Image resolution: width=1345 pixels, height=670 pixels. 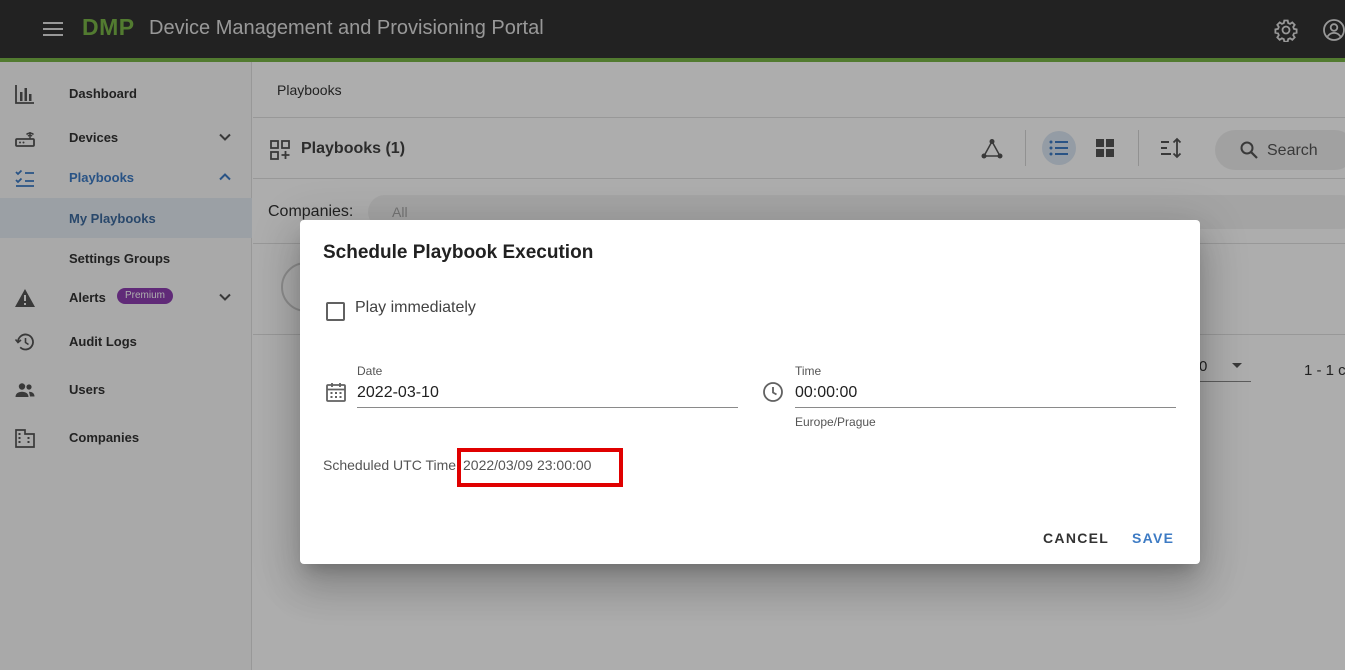 I want to click on dialog-title: Schedule Playbook Execution, so click(x=458, y=252).